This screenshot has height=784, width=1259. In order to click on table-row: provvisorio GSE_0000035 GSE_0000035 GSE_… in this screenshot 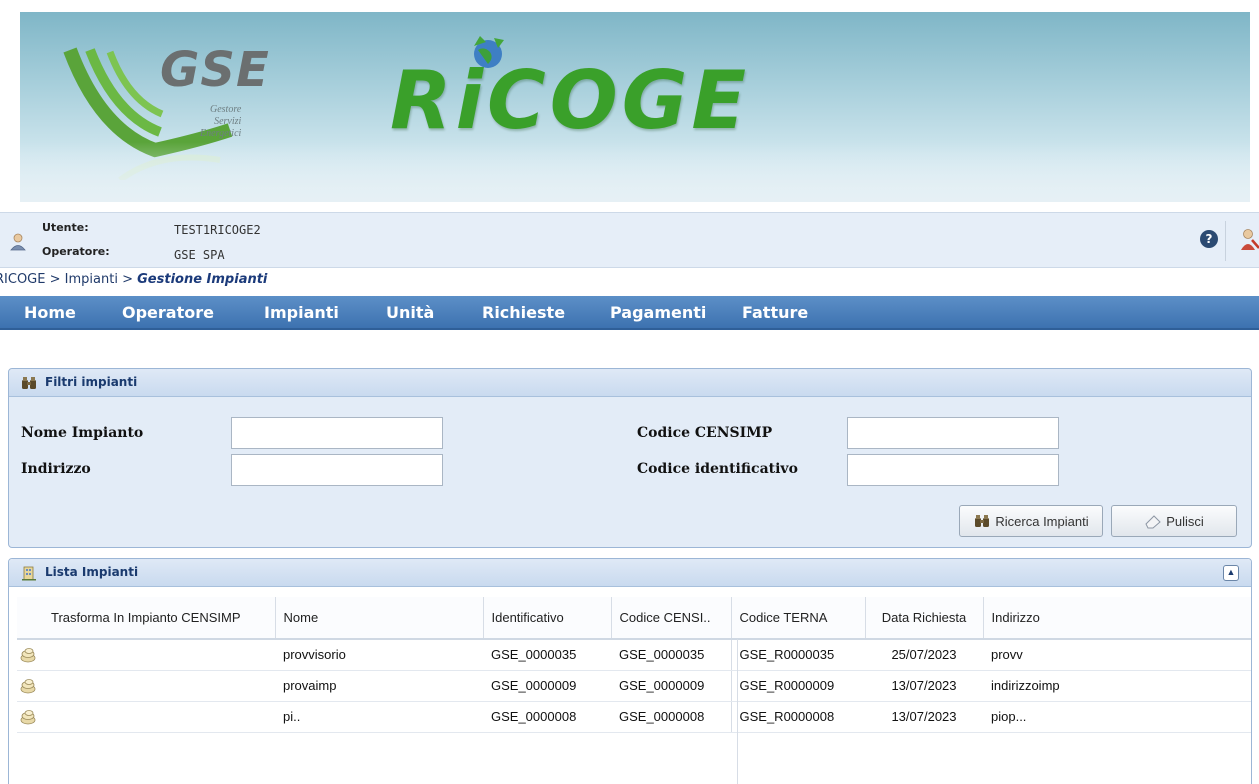, I will do `click(634, 655)`.